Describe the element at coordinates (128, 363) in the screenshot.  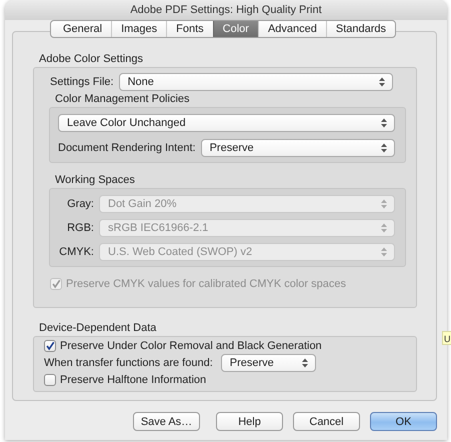
I see `field-label: When transfer functions are found:` at that location.